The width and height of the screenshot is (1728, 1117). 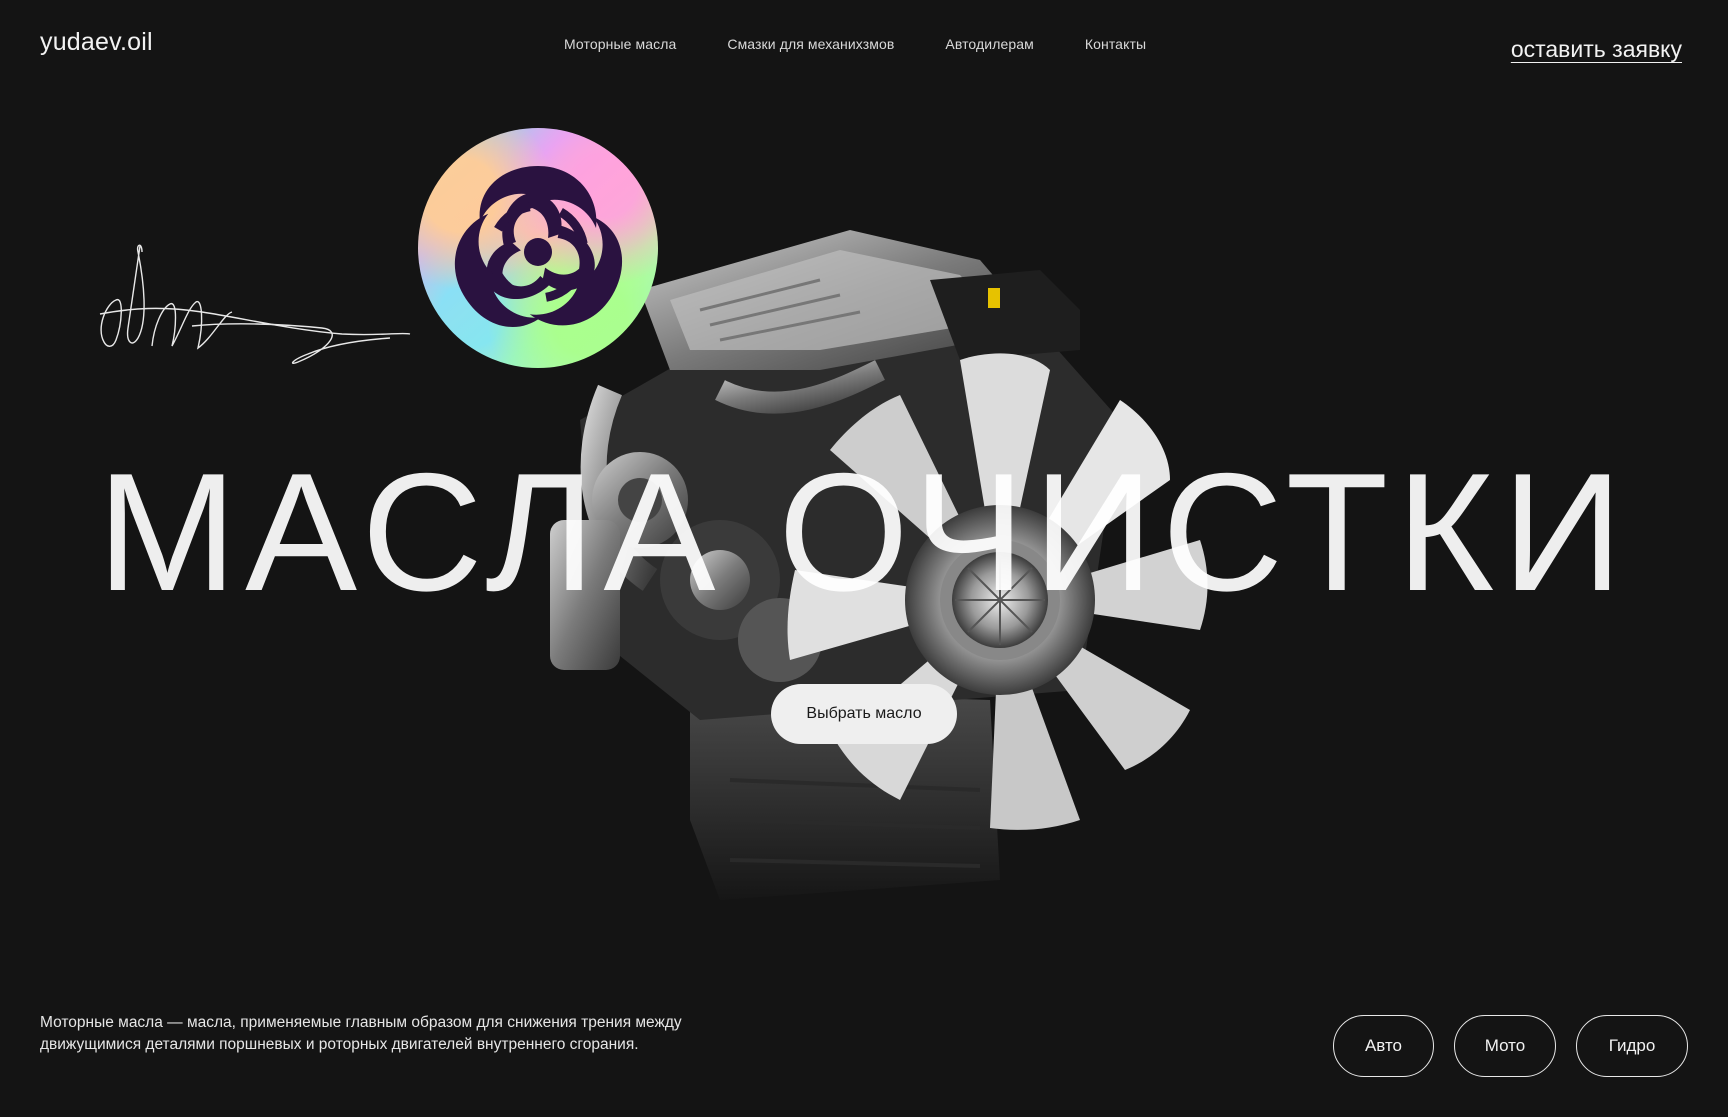 What do you see at coordinates (989, 44) in the screenshot?
I see `nav-item-dealers: Автодилерам` at bounding box center [989, 44].